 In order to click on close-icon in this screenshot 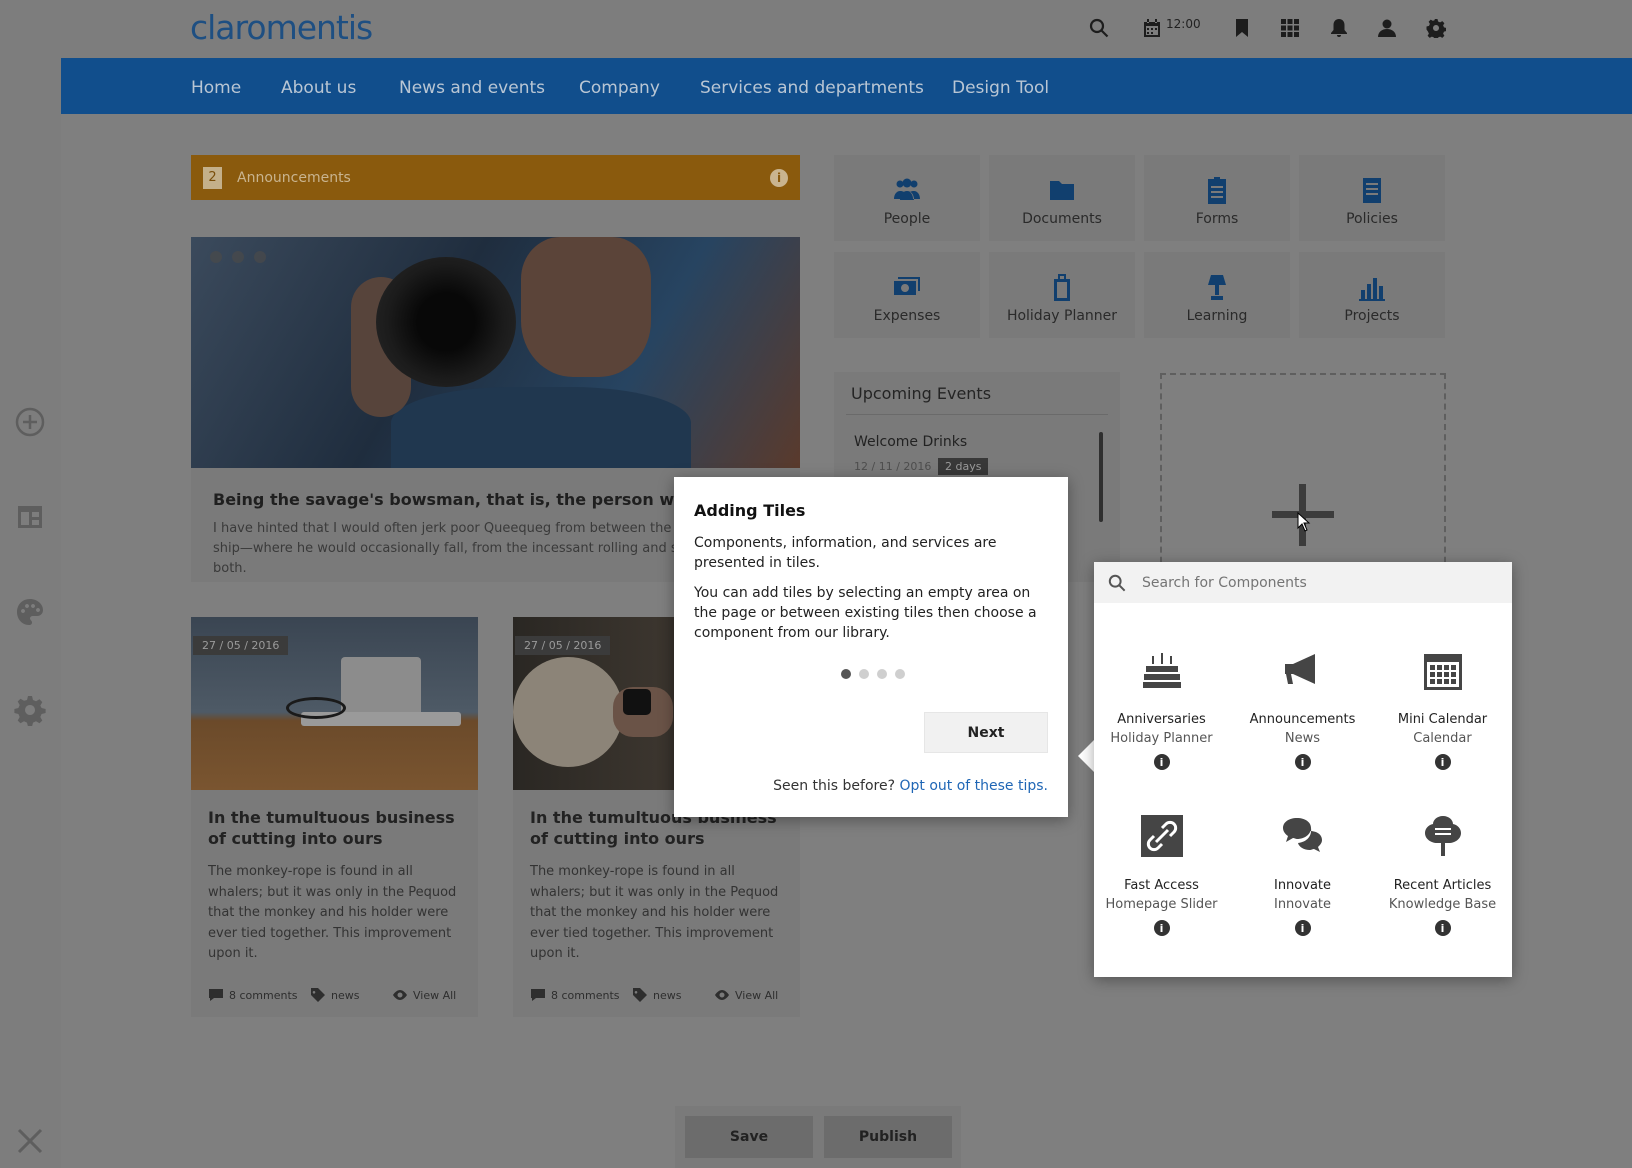, I will do `click(30, 1141)`.